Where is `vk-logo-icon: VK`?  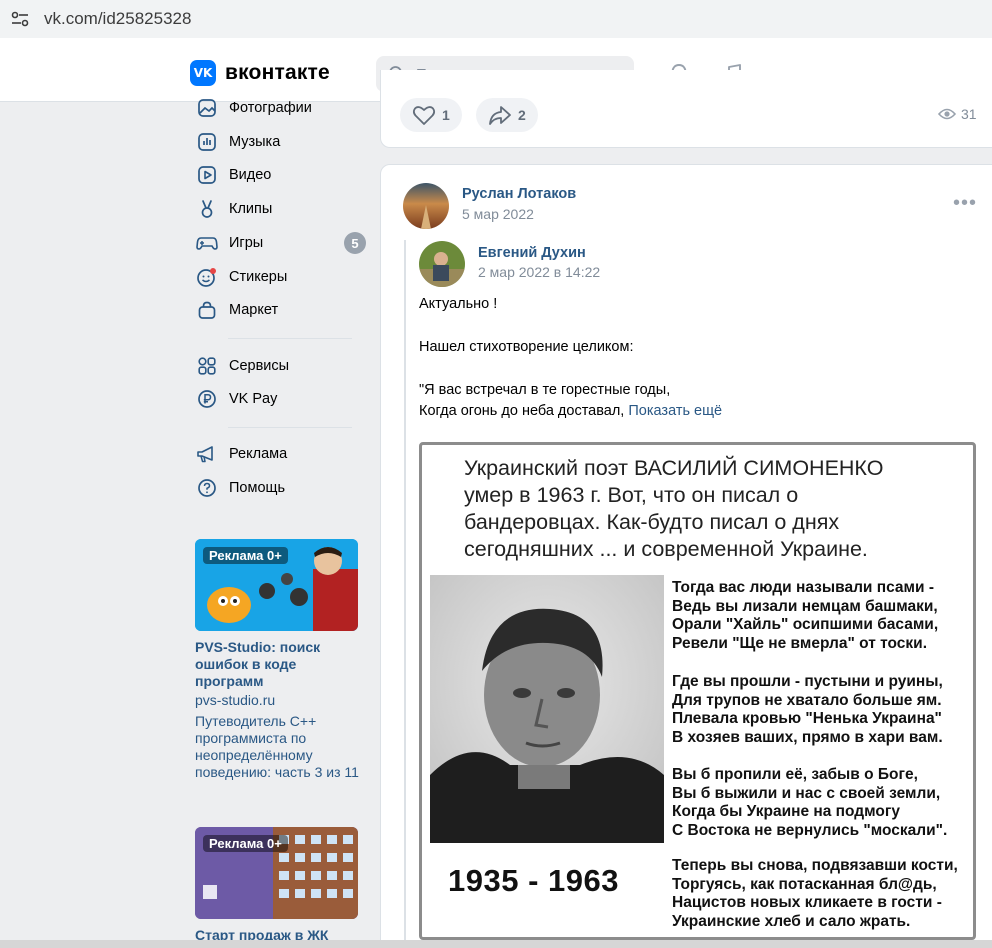
vk-logo-icon: VK is located at coordinates (203, 73).